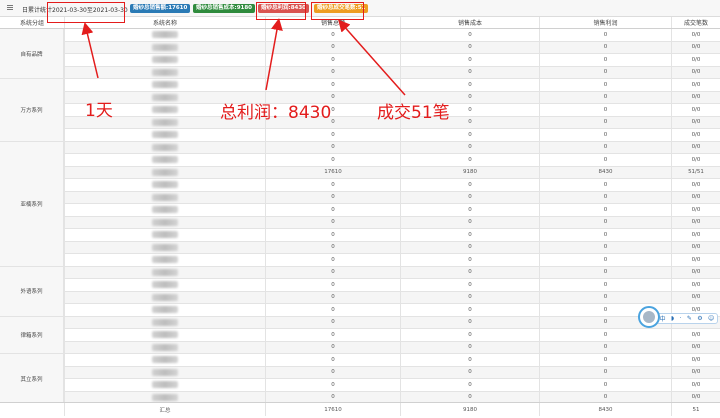  I want to click on total-cell, so click(32, 409).